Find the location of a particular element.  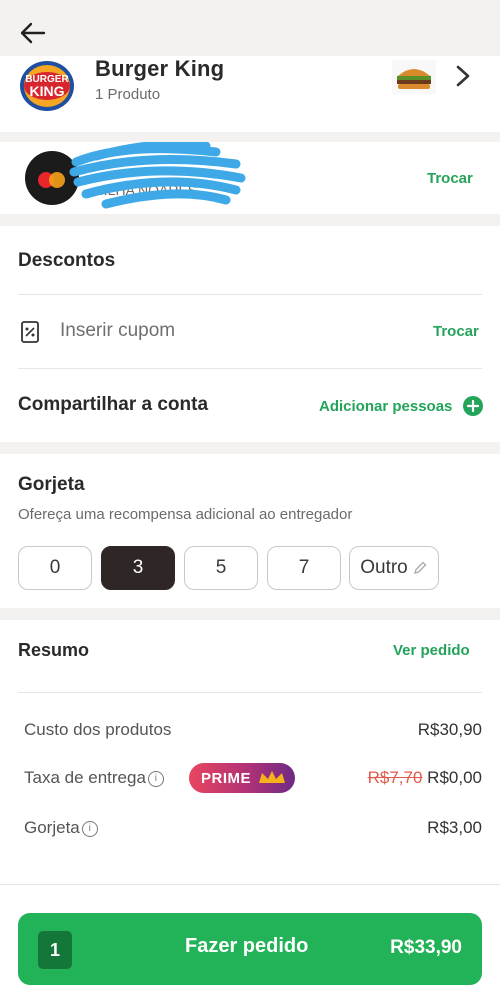

delivery-fee-value: R$7,70 R$0,00 is located at coordinates (425, 778).